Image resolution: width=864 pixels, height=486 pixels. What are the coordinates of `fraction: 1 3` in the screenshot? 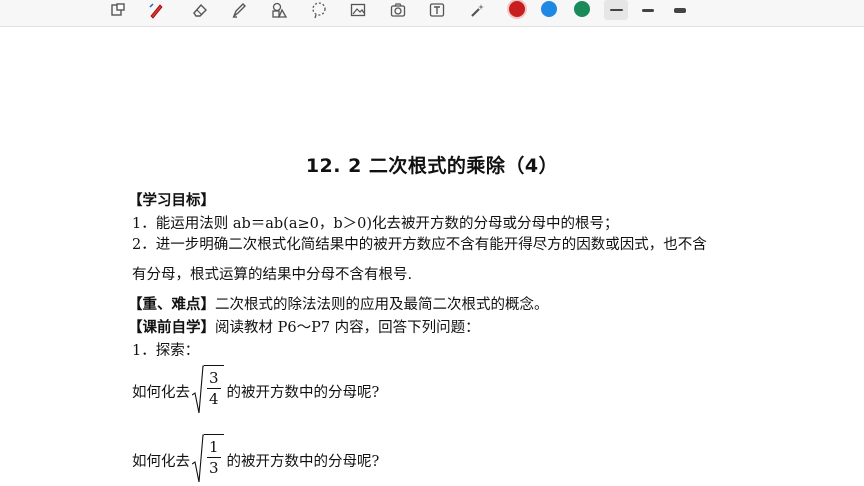 It's located at (214, 460).